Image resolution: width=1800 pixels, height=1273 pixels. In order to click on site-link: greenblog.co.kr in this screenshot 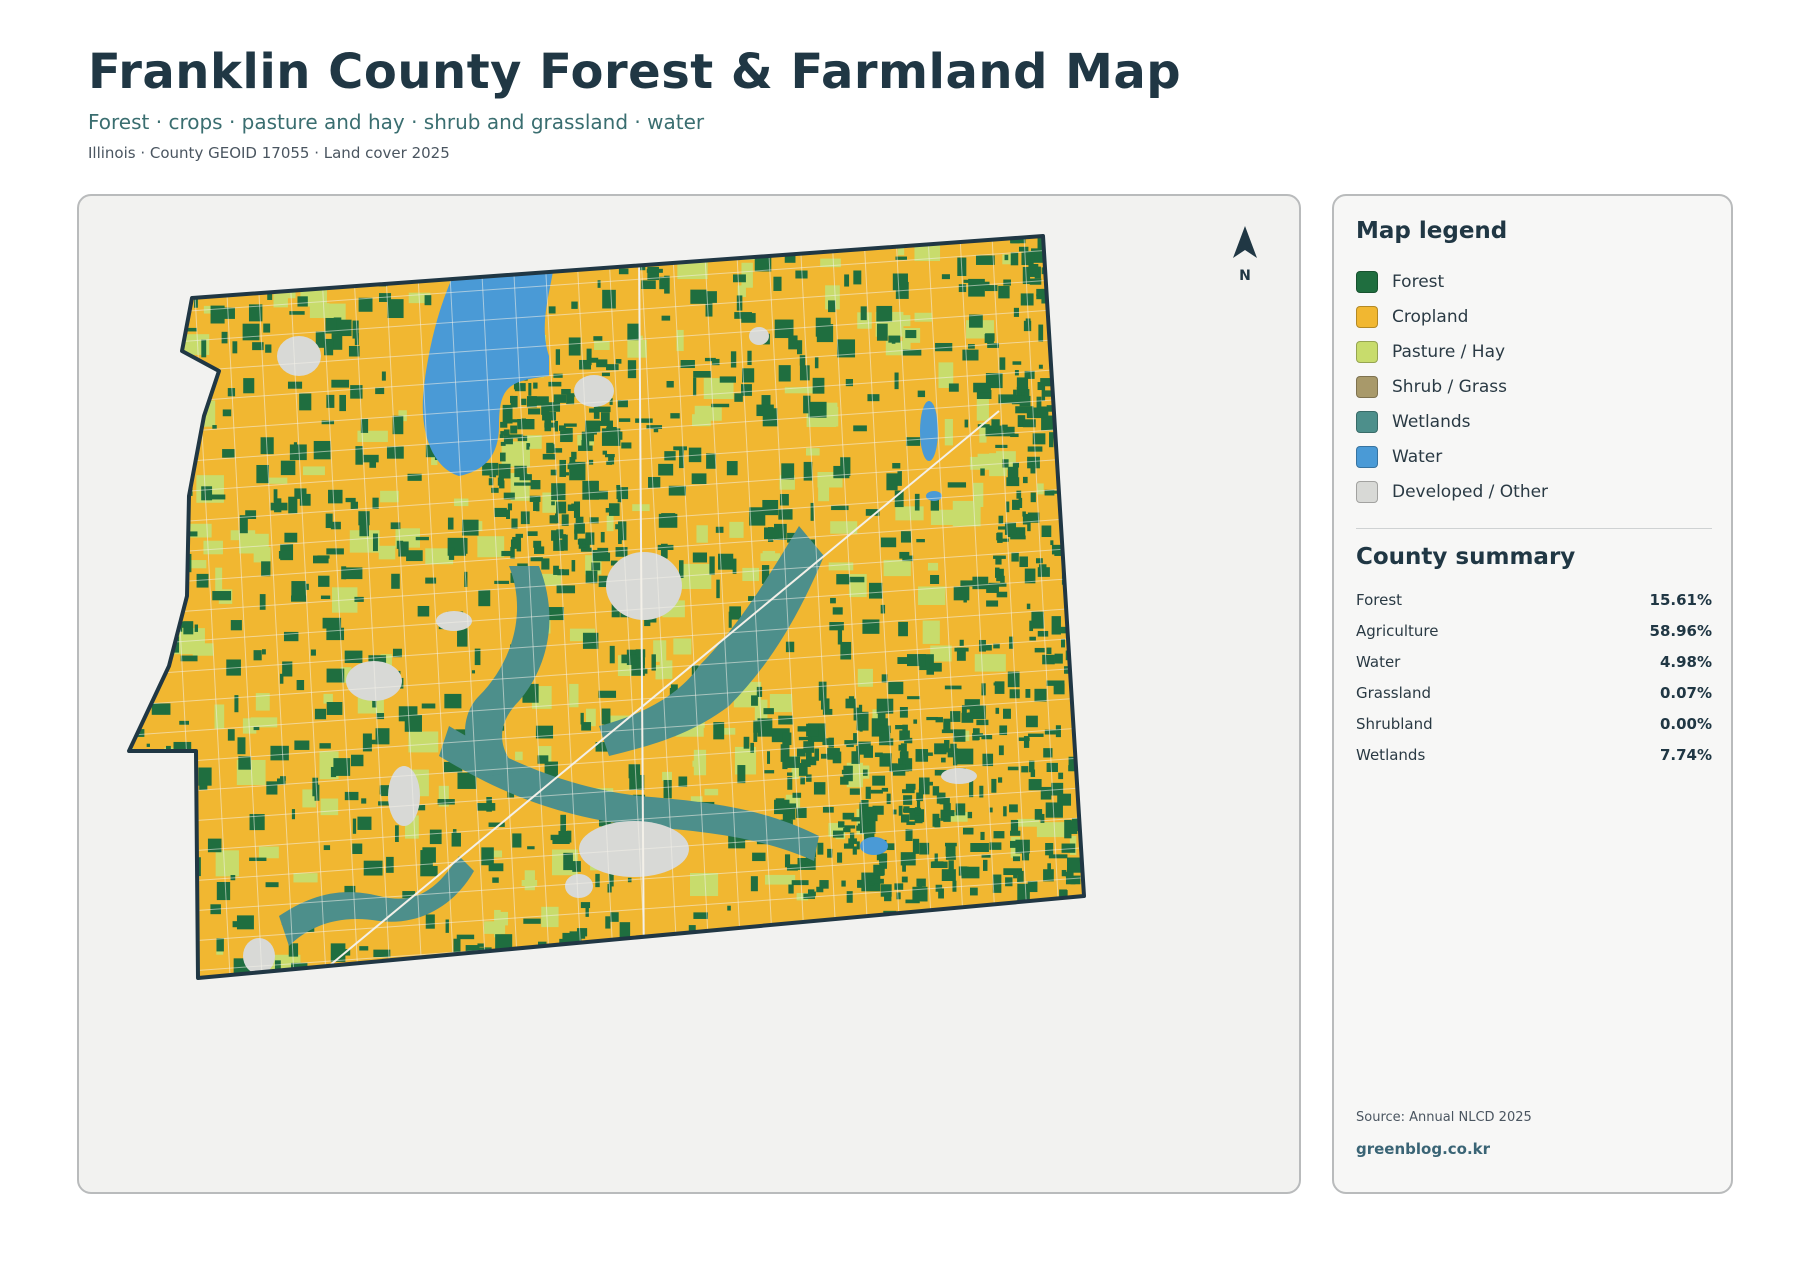, I will do `click(1423, 1149)`.